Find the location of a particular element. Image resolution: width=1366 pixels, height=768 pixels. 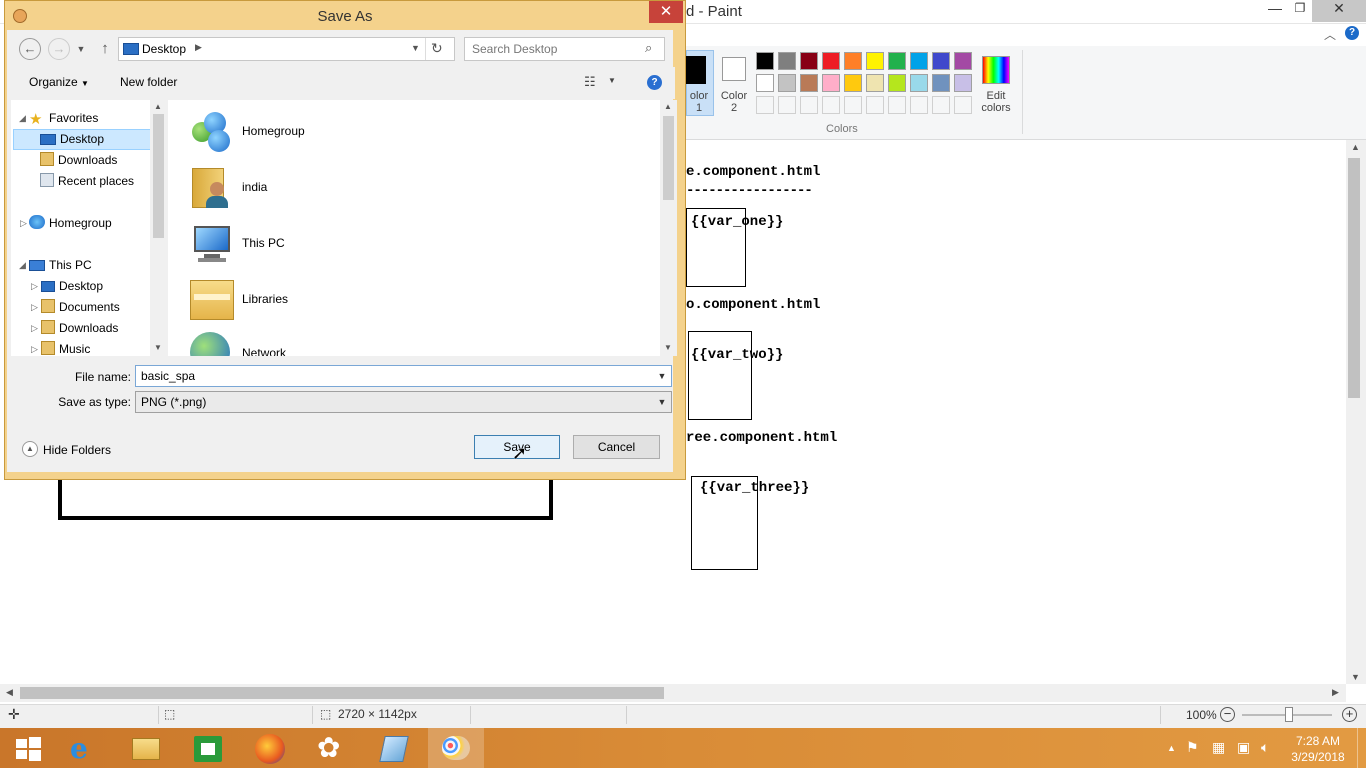

up-button: ↑ is located at coordinates (105, 49).